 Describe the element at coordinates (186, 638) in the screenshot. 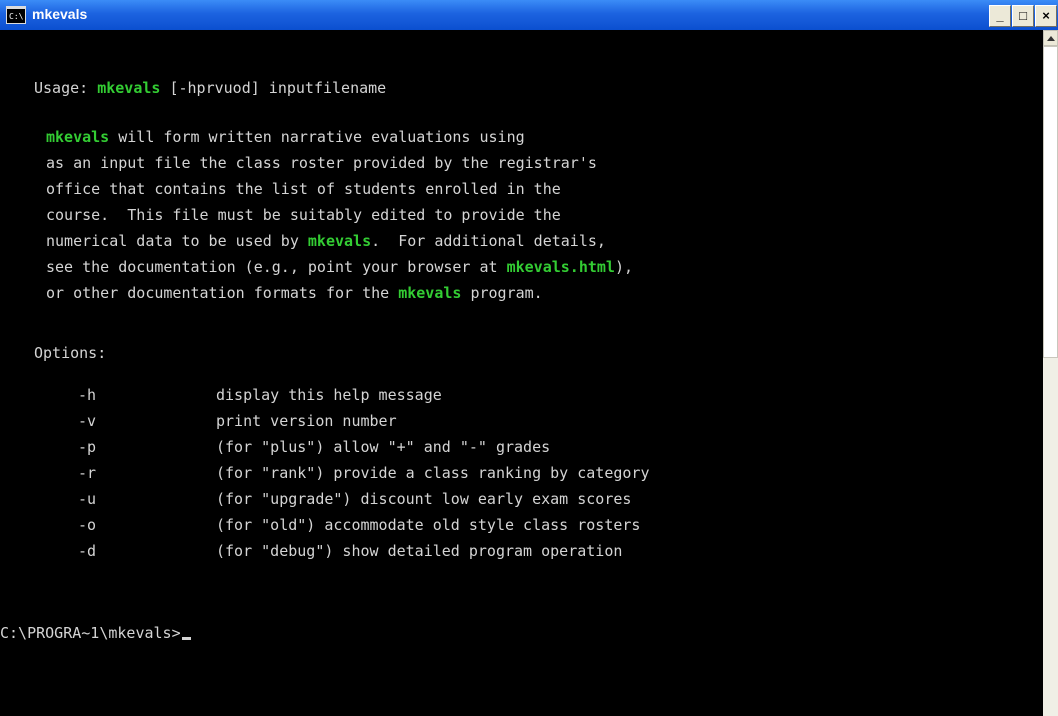

I see `text-cursor` at that location.